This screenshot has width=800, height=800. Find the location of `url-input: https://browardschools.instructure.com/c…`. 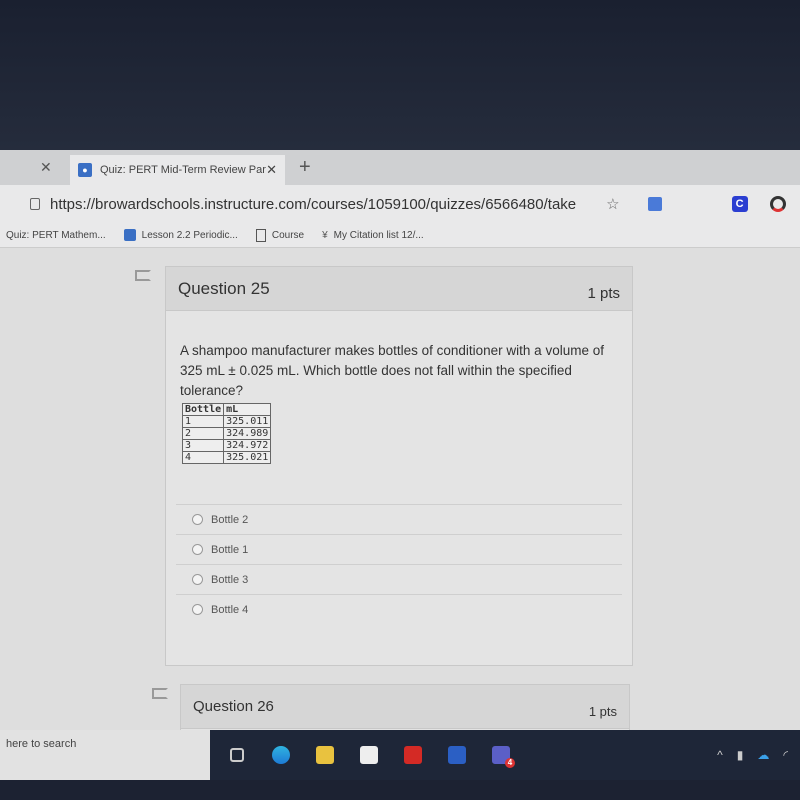

url-input: https://browardschools.instructure.com/c… is located at coordinates (313, 204).